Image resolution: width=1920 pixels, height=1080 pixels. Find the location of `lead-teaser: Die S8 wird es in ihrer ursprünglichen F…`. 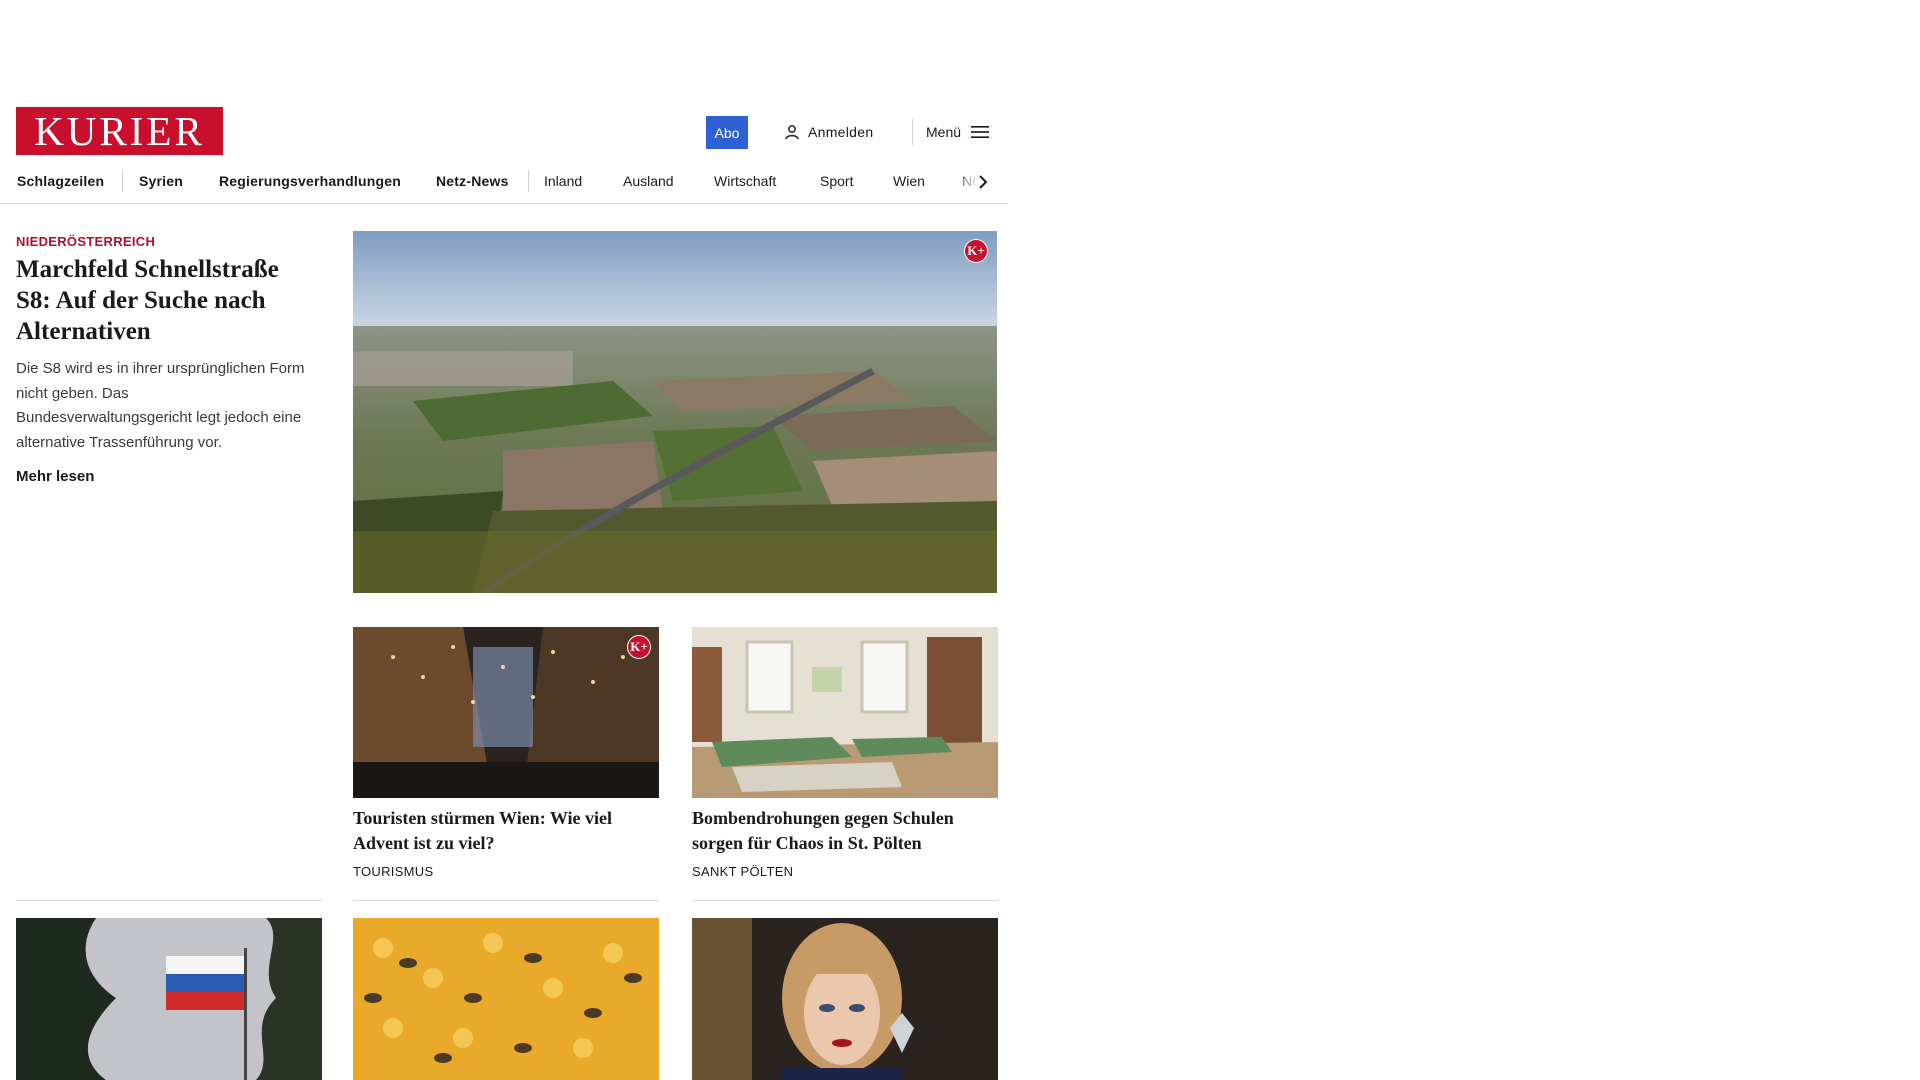

lead-teaser: Die S8 wird es in ihrer ursprünglichen F… is located at coordinates (160, 405).